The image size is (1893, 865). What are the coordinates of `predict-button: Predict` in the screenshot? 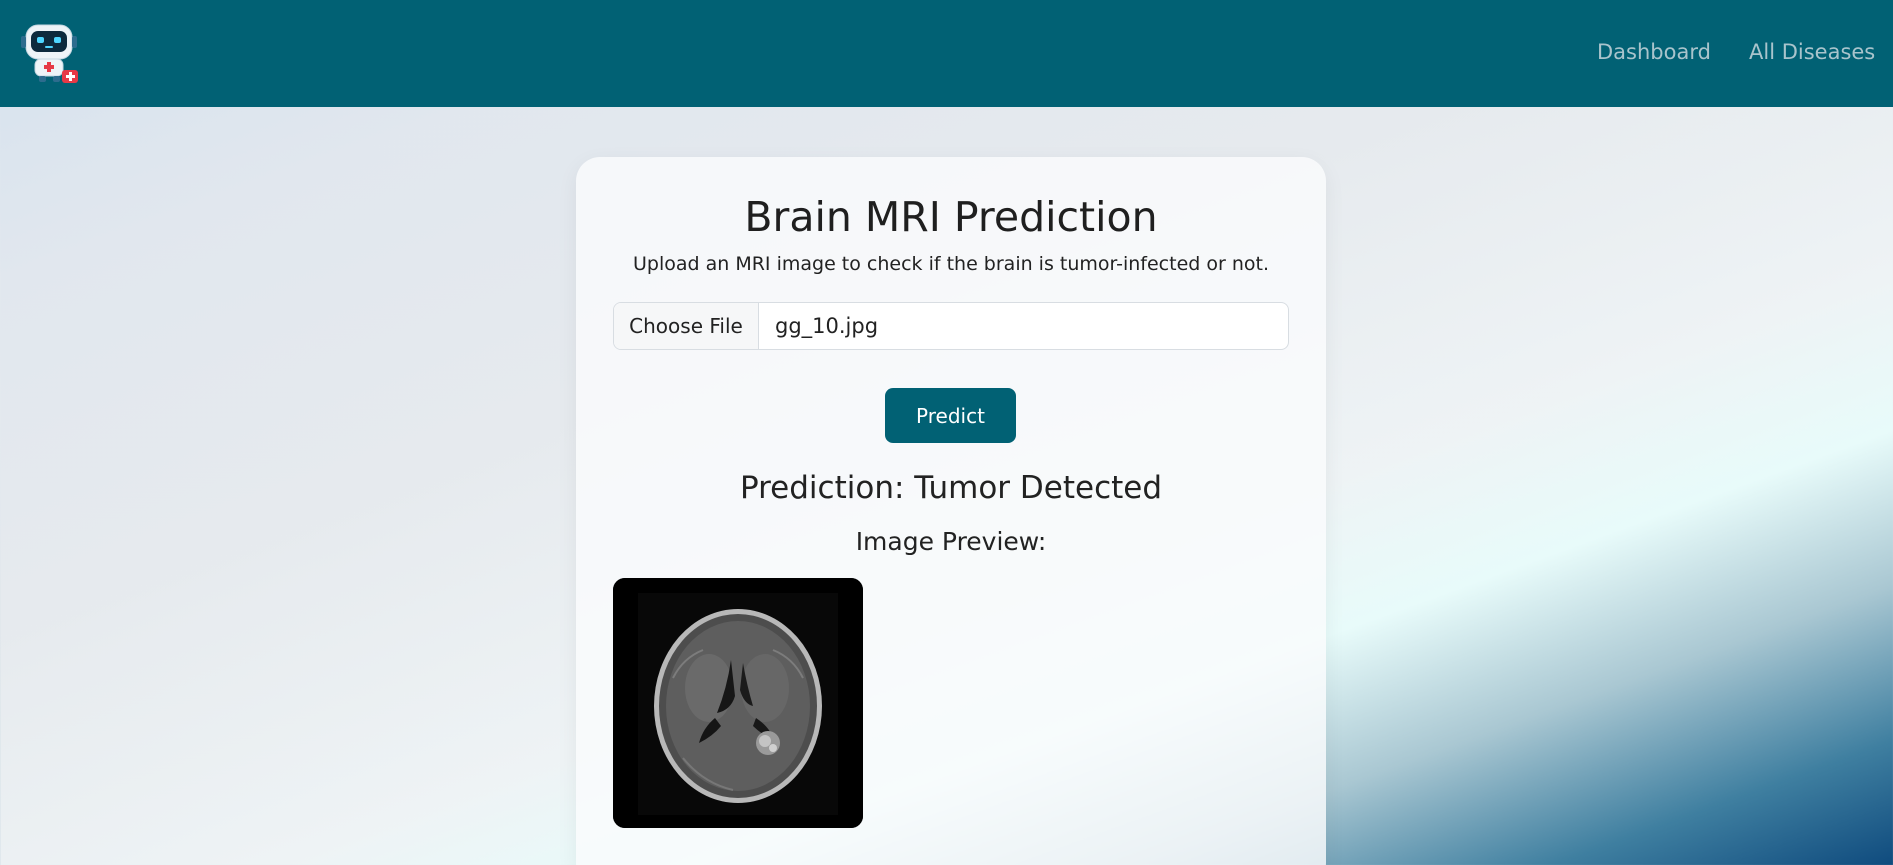 It's located at (950, 415).